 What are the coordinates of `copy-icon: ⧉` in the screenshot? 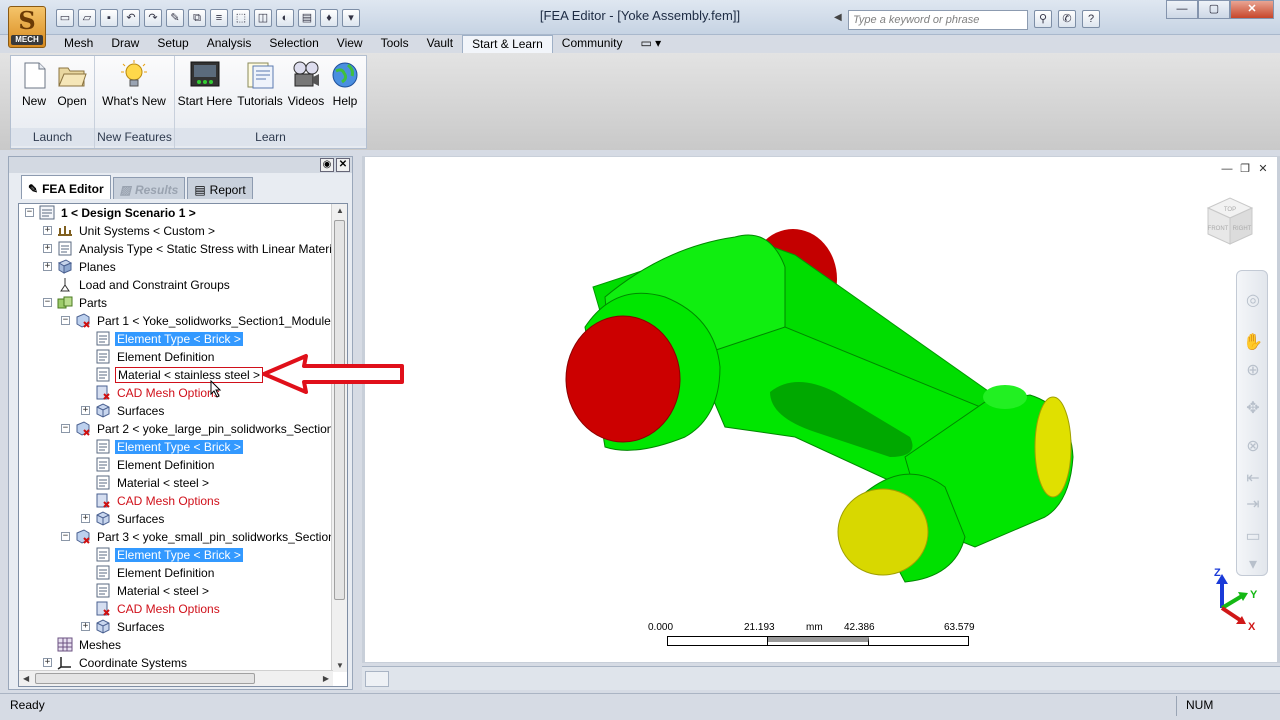 It's located at (197, 18).